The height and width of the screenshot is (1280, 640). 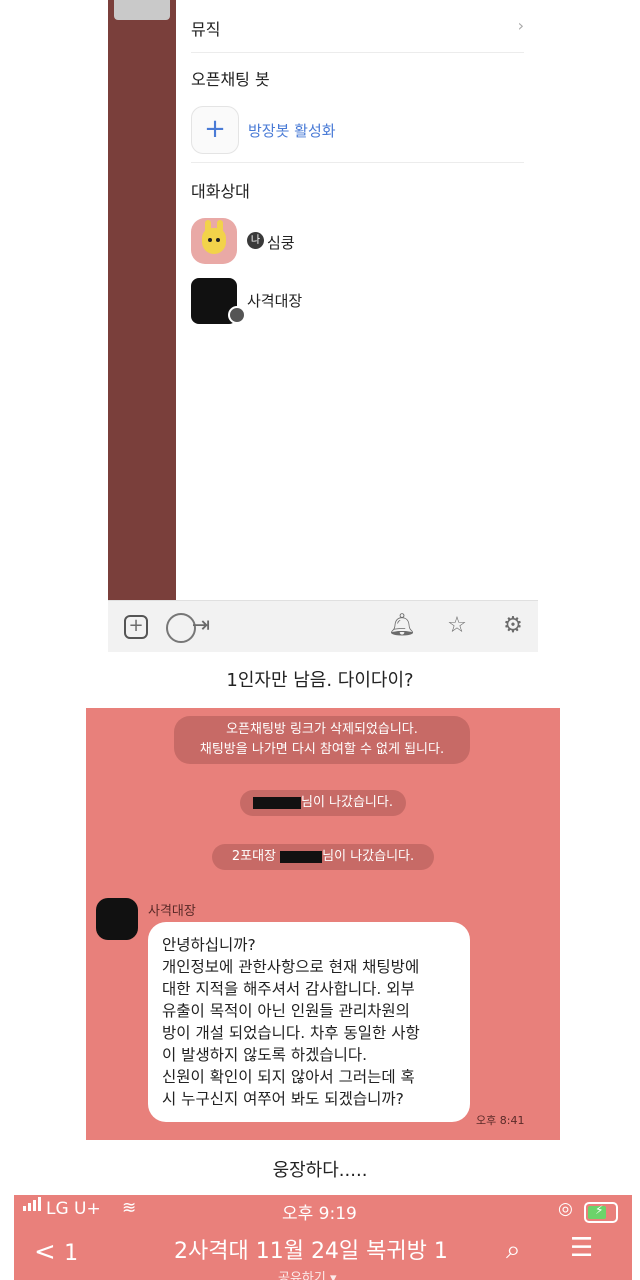 What do you see at coordinates (201, 626) in the screenshot?
I see `exit-icon: ⇥` at bounding box center [201, 626].